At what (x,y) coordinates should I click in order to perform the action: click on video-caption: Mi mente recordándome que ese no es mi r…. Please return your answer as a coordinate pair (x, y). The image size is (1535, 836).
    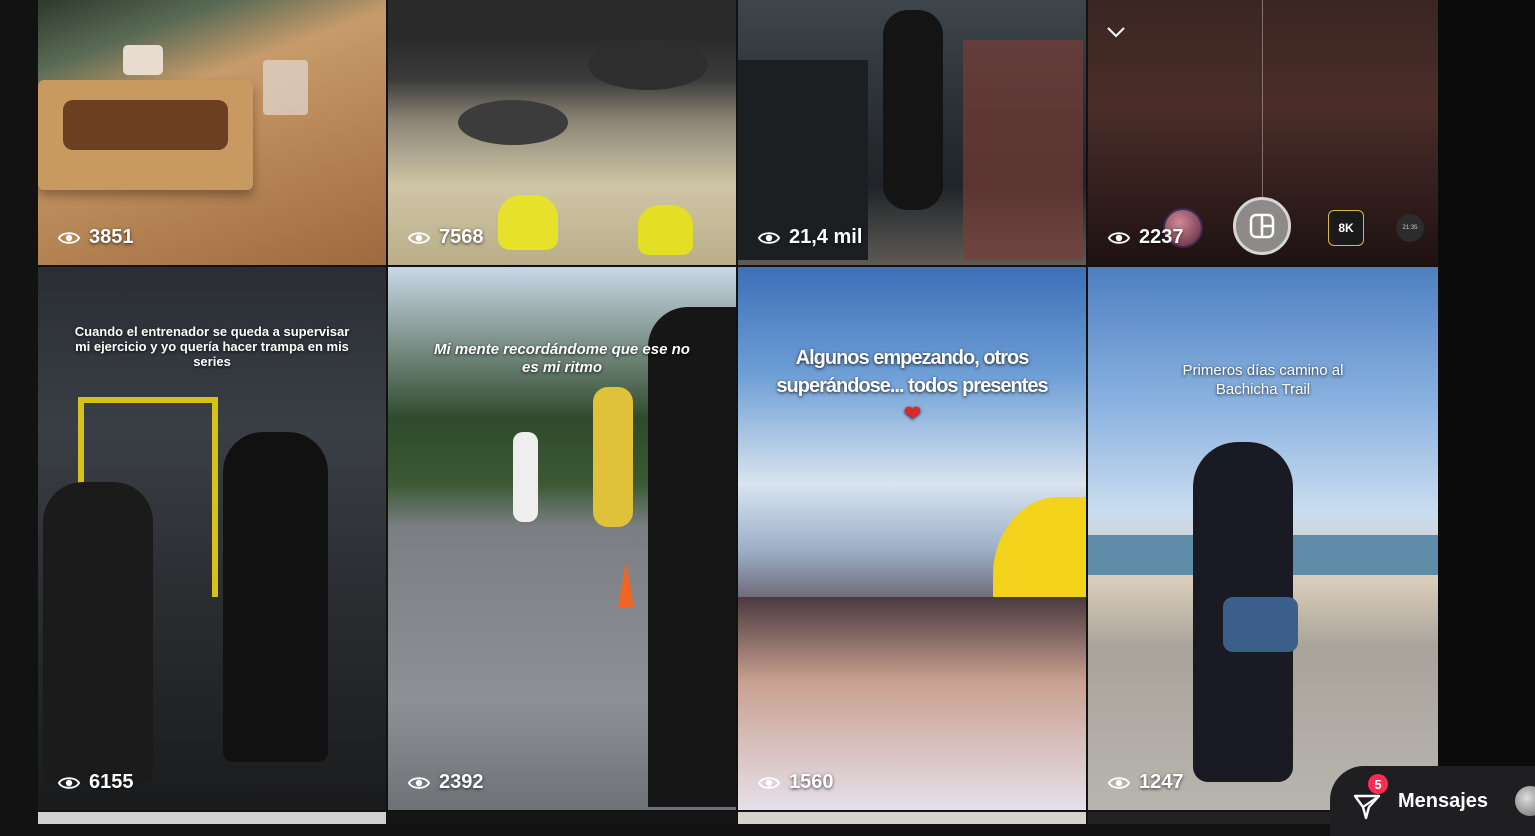
    Looking at the image, I should click on (562, 358).